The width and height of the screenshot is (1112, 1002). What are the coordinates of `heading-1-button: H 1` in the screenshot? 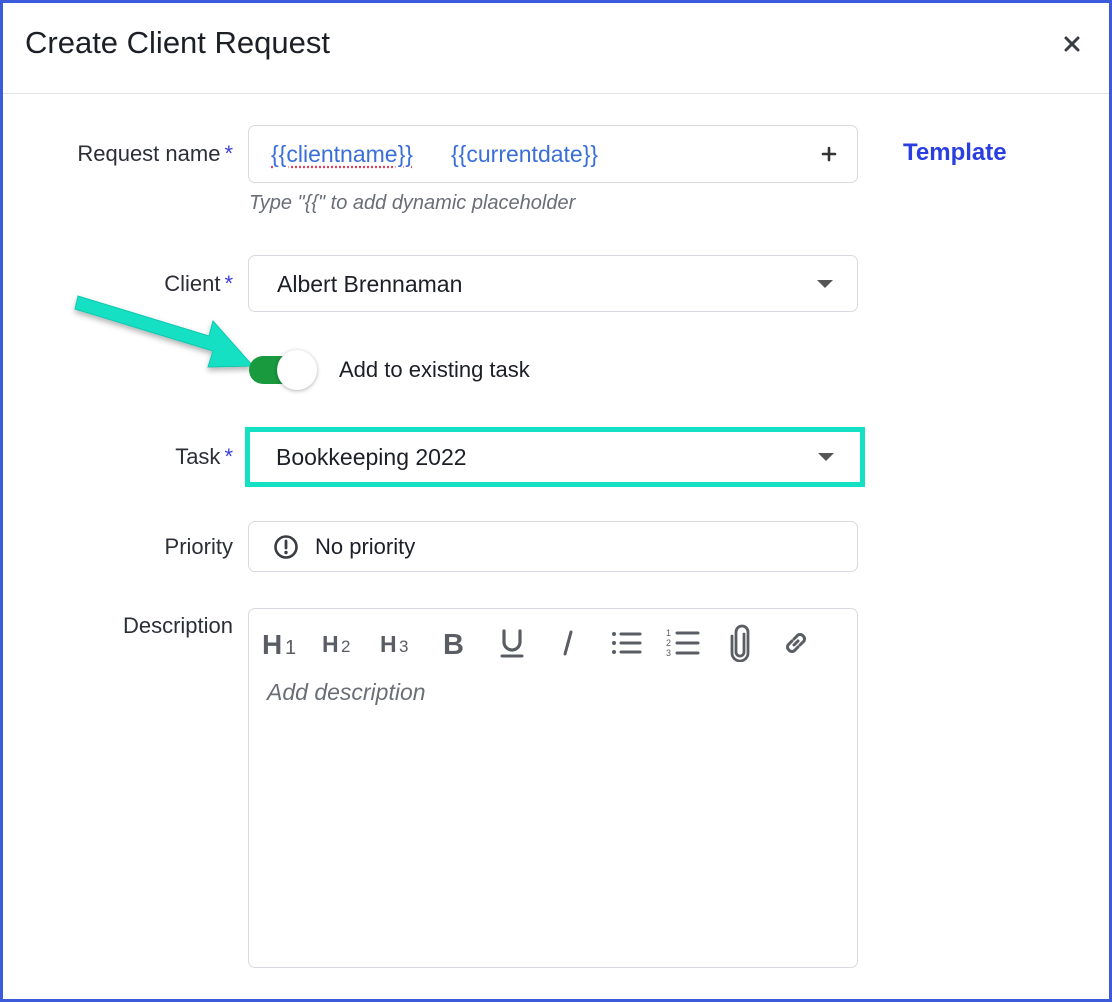 It's located at (281, 643).